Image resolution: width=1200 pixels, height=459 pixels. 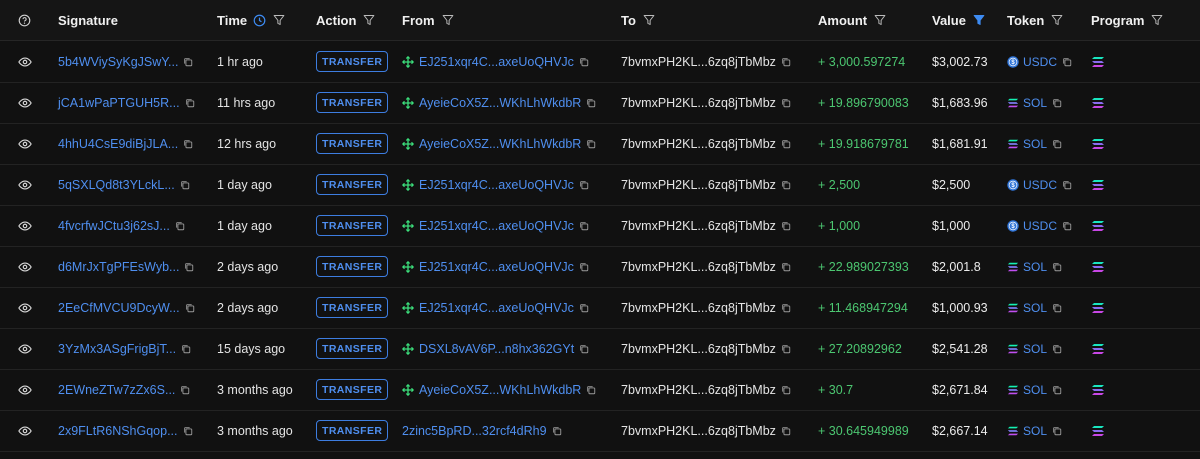 I want to click on from-filter-icon, so click(x=448, y=20).